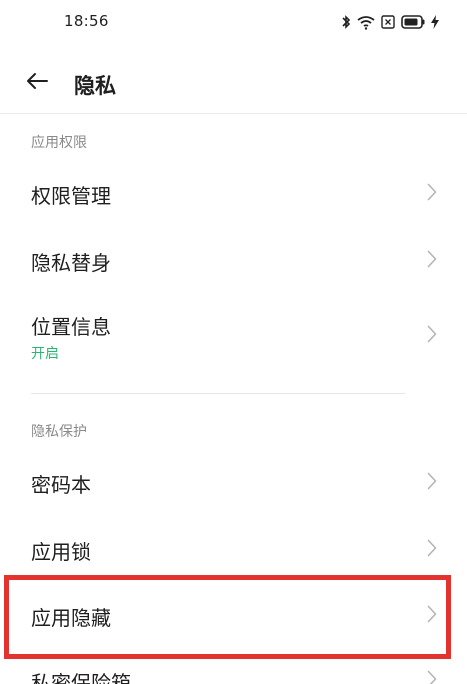 The width and height of the screenshot is (467, 684). Describe the element at coordinates (346, 22) in the screenshot. I see `bluetooth-icon` at that location.